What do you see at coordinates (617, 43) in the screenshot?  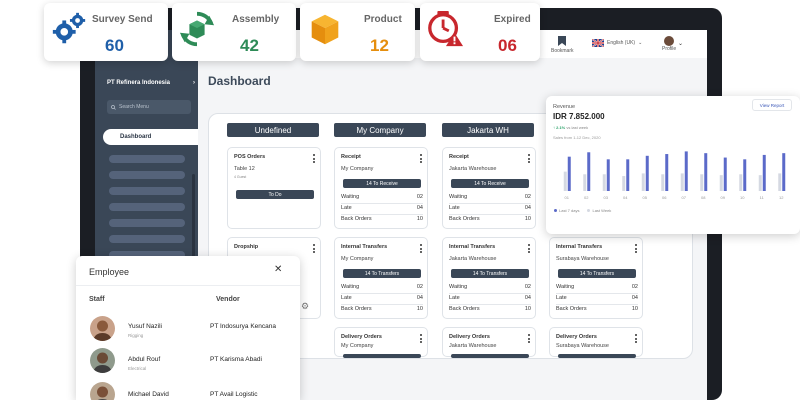 I see `language-selector: English (UK) ⌄` at bounding box center [617, 43].